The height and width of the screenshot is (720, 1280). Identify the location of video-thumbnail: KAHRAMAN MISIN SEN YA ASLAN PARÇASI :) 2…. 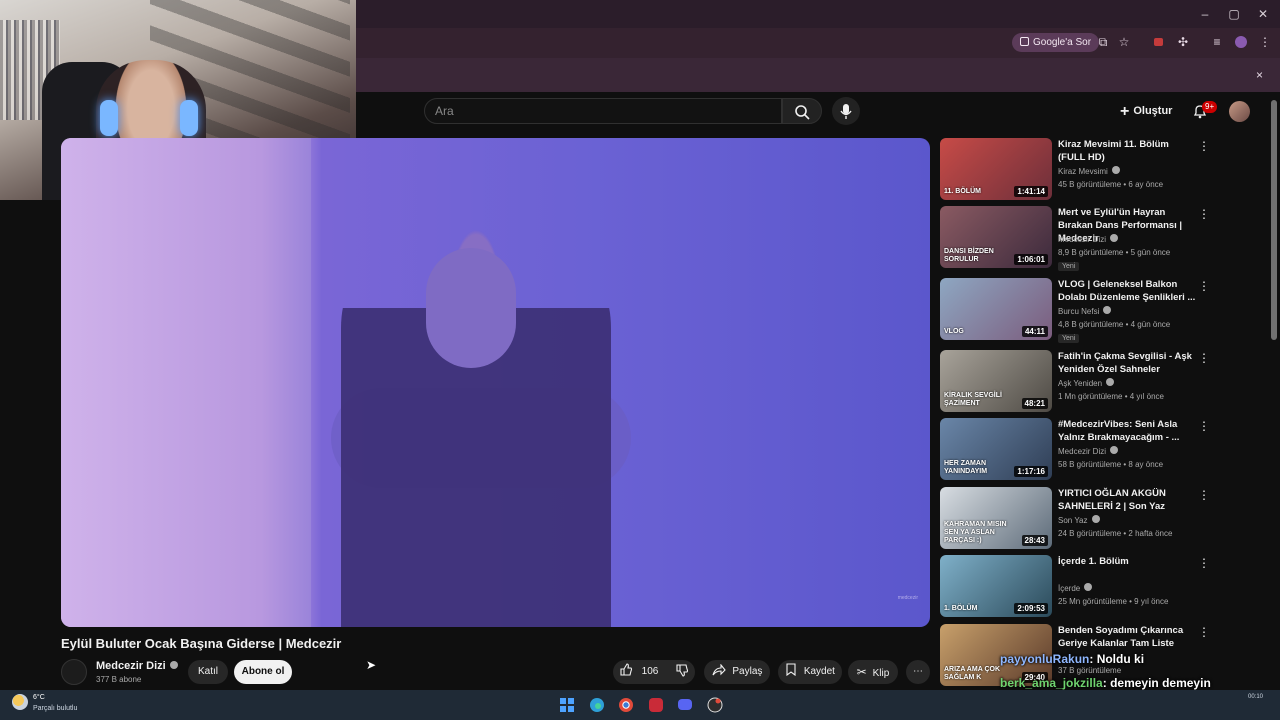
(996, 518).